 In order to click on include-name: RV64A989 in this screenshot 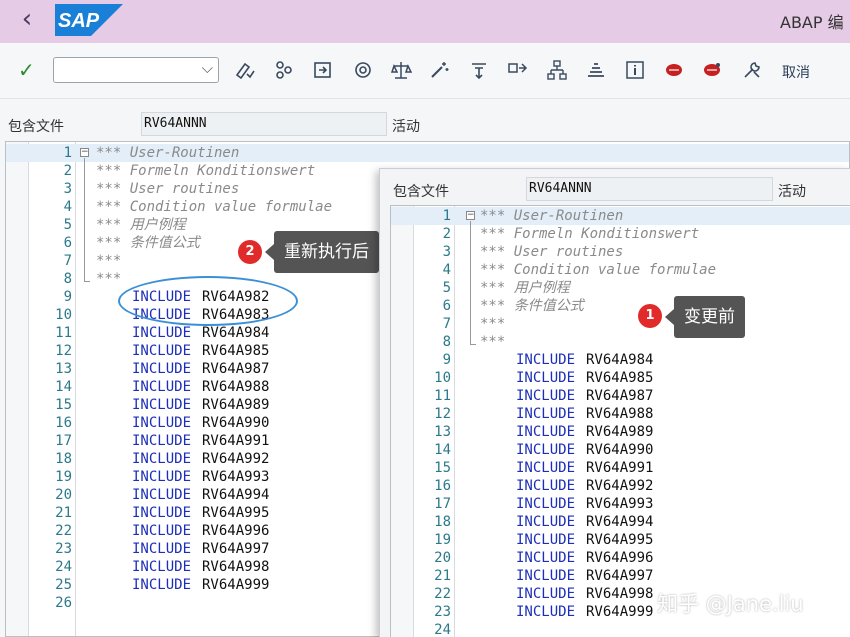, I will do `click(620, 432)`.